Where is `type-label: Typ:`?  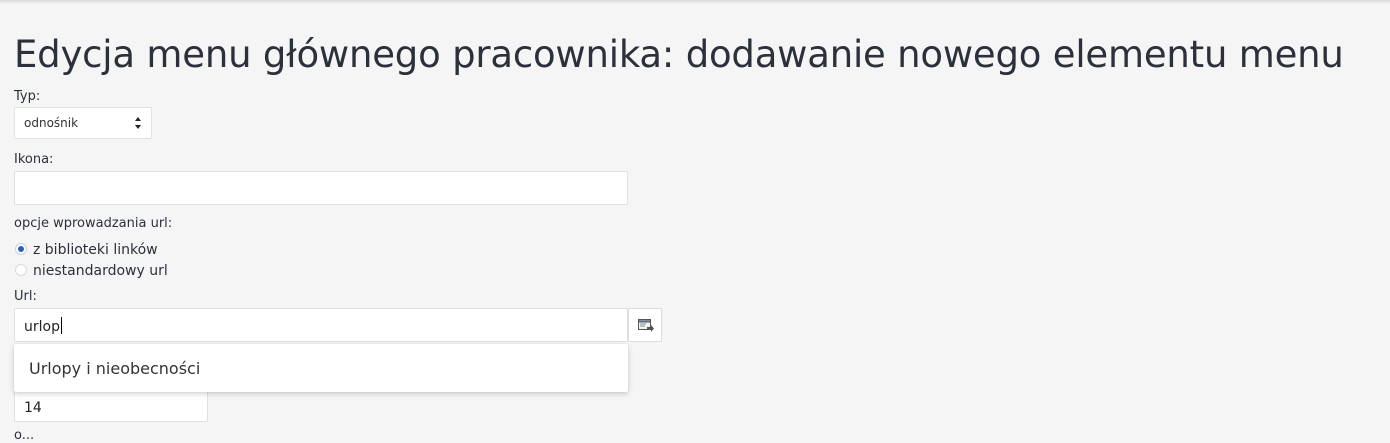 type-label: Typ: is located at coordinates (27, 96).